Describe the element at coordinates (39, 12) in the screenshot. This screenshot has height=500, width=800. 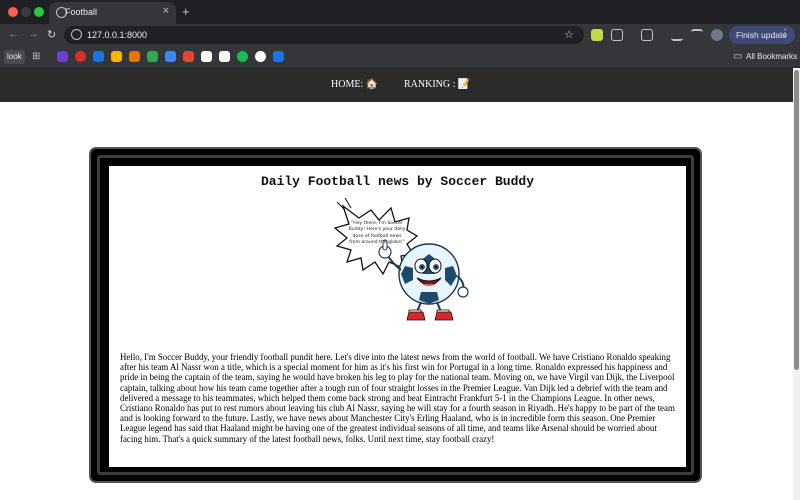
I see `window-maximize-button` at that location.